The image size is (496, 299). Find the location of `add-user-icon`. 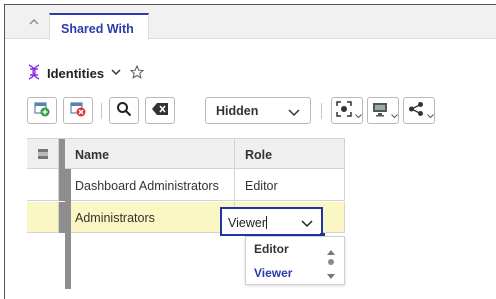

add-user-icon is located at coordinates (42, 110).